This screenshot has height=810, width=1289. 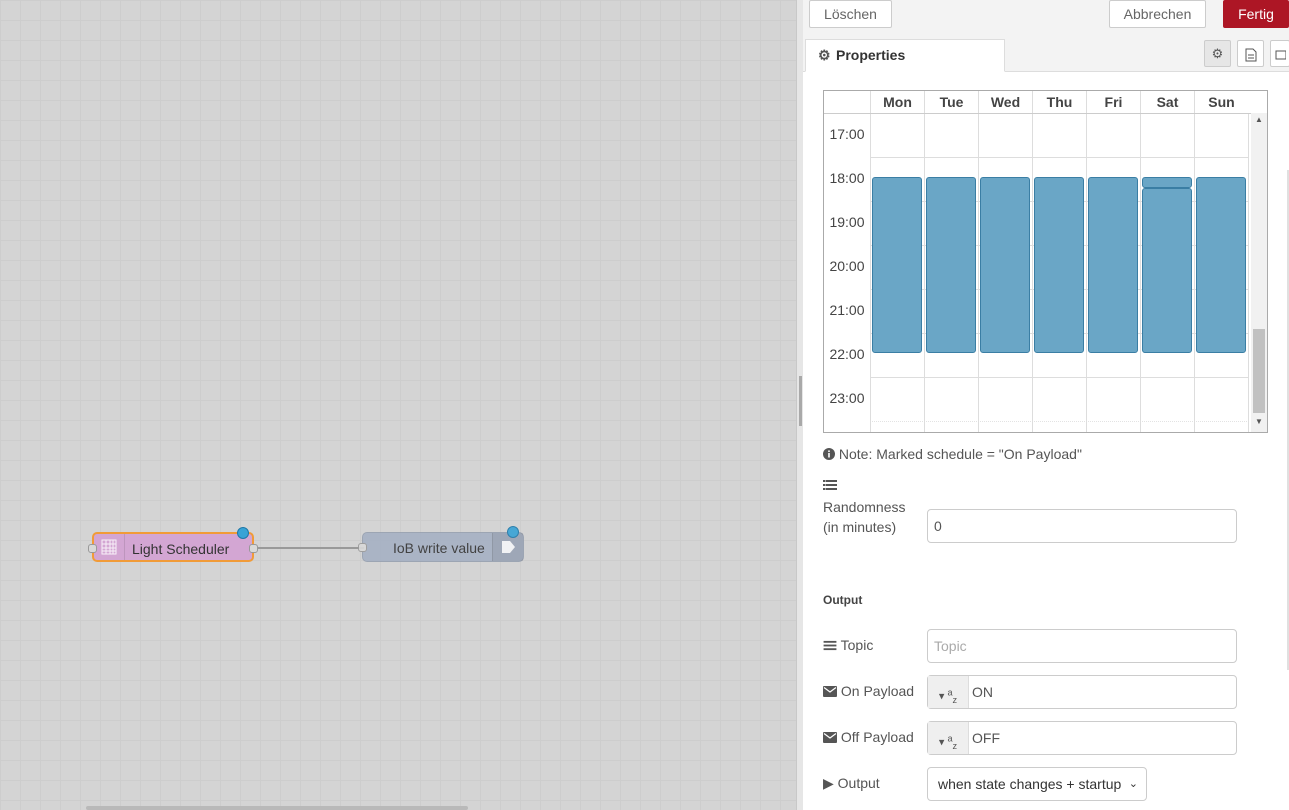 What do you see at coordinates (982, 692) in the screenshot?
I see `on-payload-value: ON` at bounding box center [982, 692].